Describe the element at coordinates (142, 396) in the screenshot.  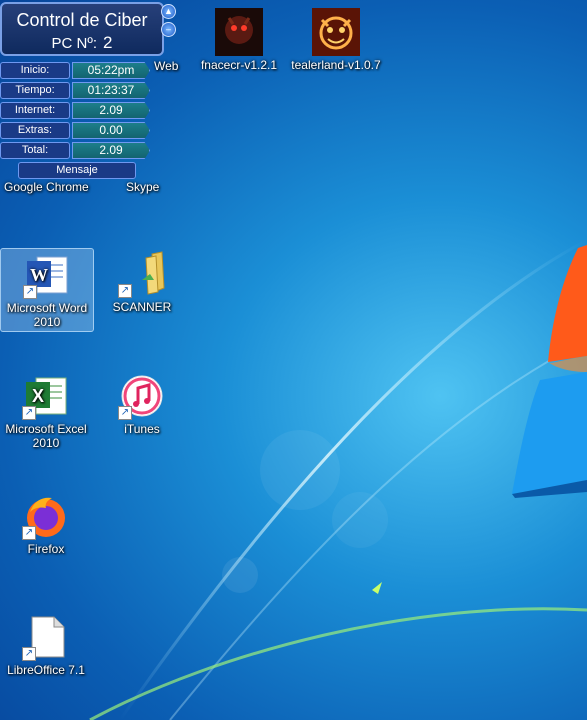
I see `itunes-icon: ↗` at that location.